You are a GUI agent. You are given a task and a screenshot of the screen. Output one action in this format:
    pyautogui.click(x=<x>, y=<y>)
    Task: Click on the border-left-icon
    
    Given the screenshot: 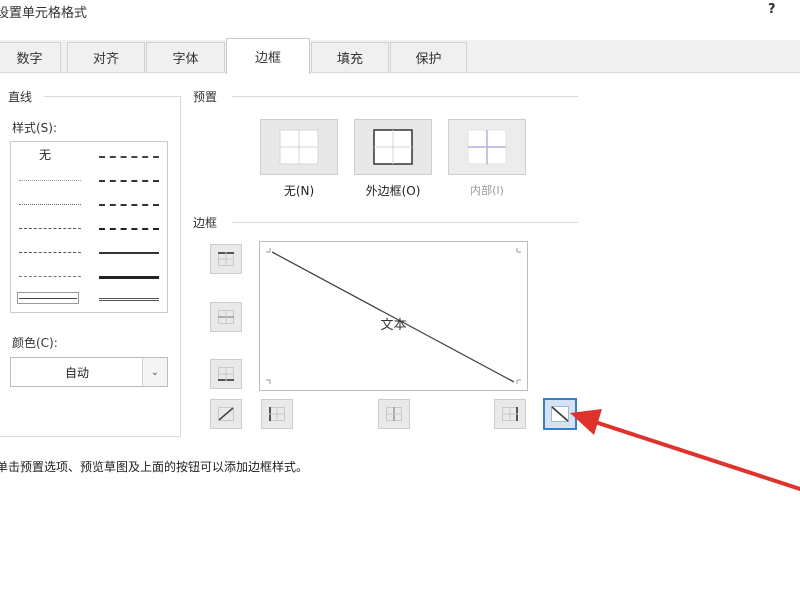 What is the action you would take?
    pyautogui.click(x=277, y=414)
    